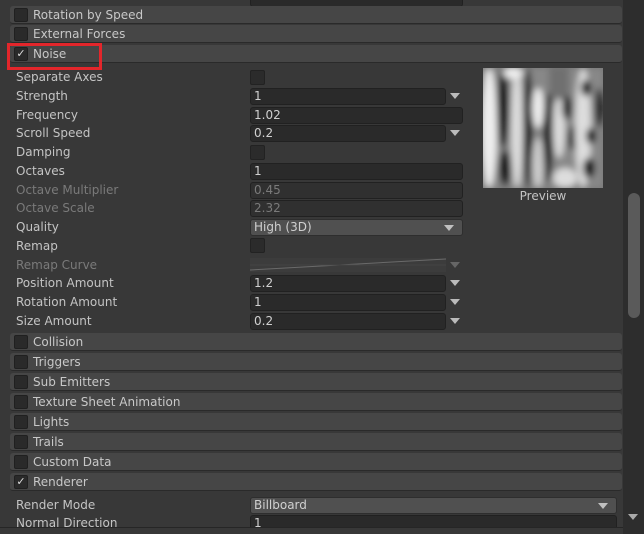 Image resolution: width=644 pixels, height=534 pixels. I want to click on remap-curve-dropdown-icon, so click(455, 265).